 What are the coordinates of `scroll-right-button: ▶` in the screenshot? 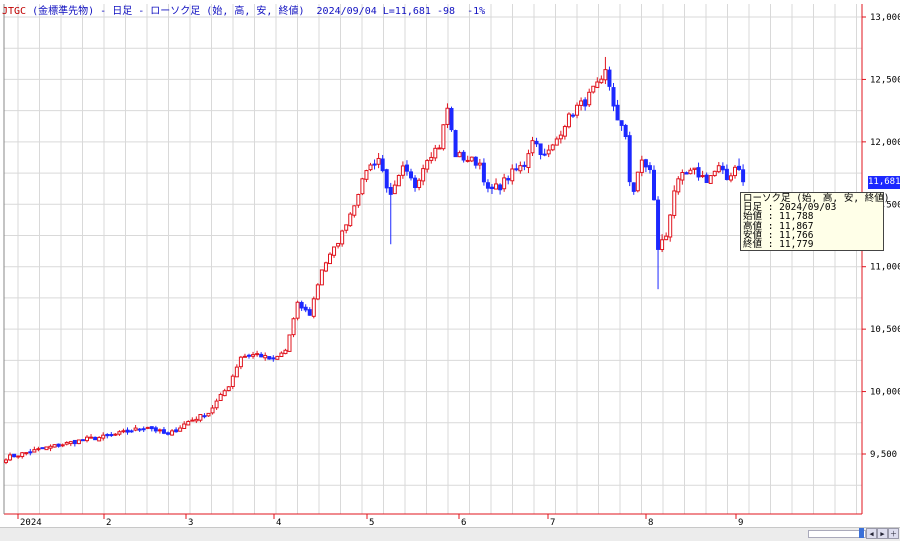 It's located at (882, 533).